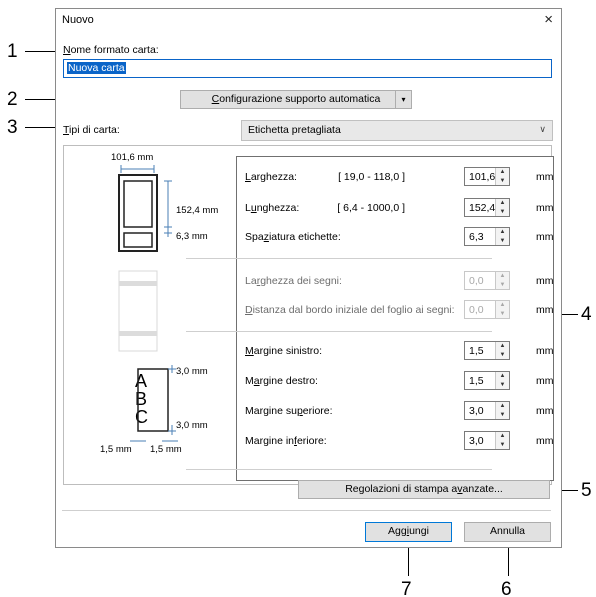  I want to click on field-label-accel: M, so click(249, 351).